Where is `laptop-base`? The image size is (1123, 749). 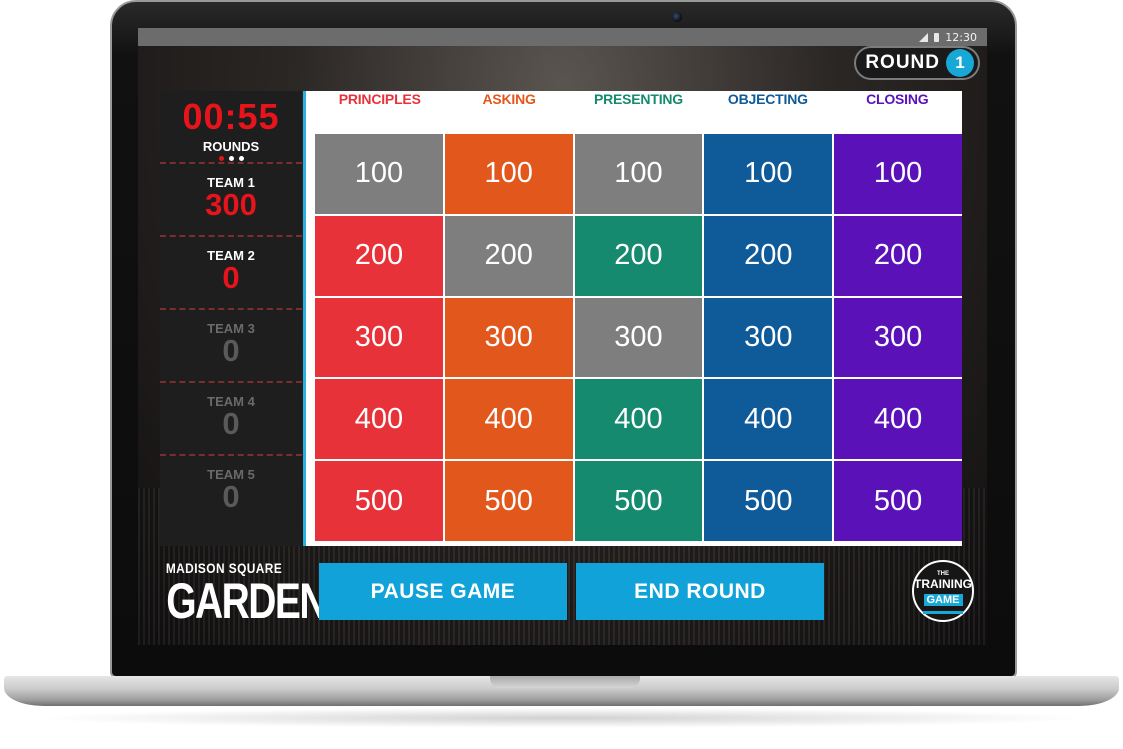 laptop-base is located at coordinates (561, 691).